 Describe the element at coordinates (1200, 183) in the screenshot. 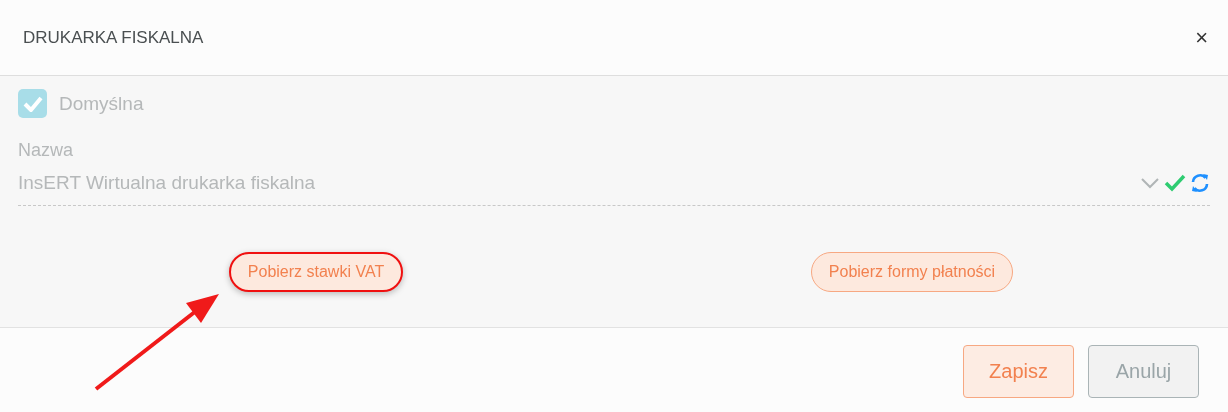

I see `refresh-icon` at that location.